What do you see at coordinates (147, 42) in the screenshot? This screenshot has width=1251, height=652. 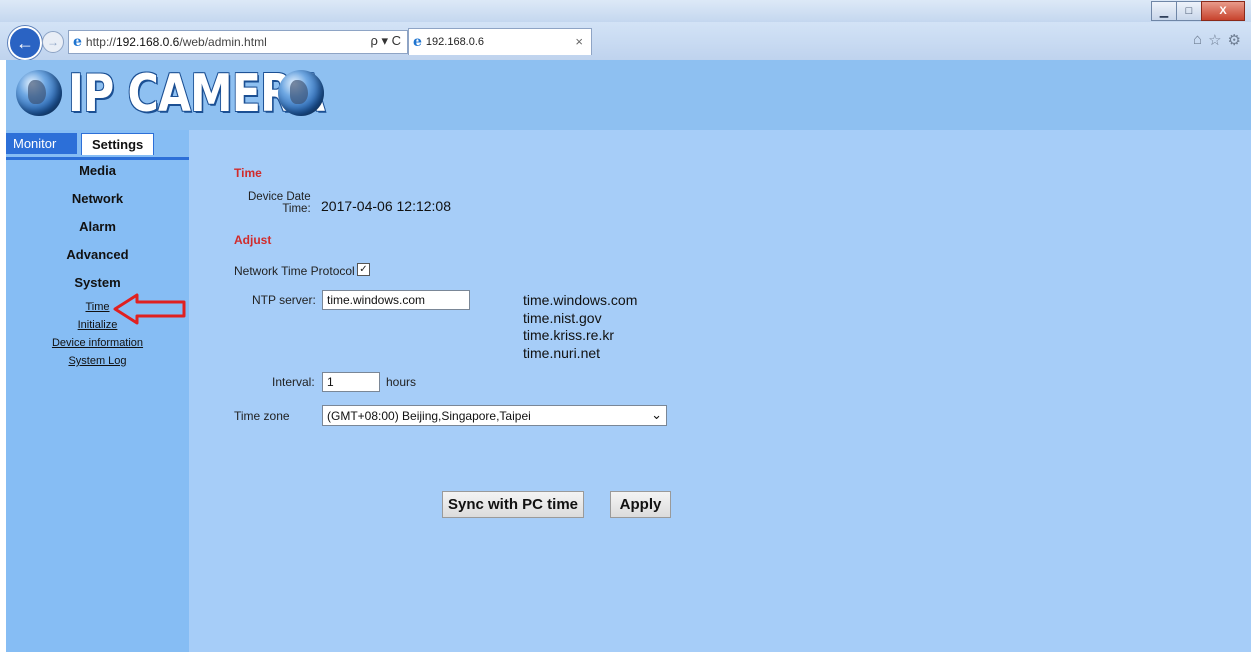 I see `url-host: 192.168.0.6` at bounding box center [147, 42].